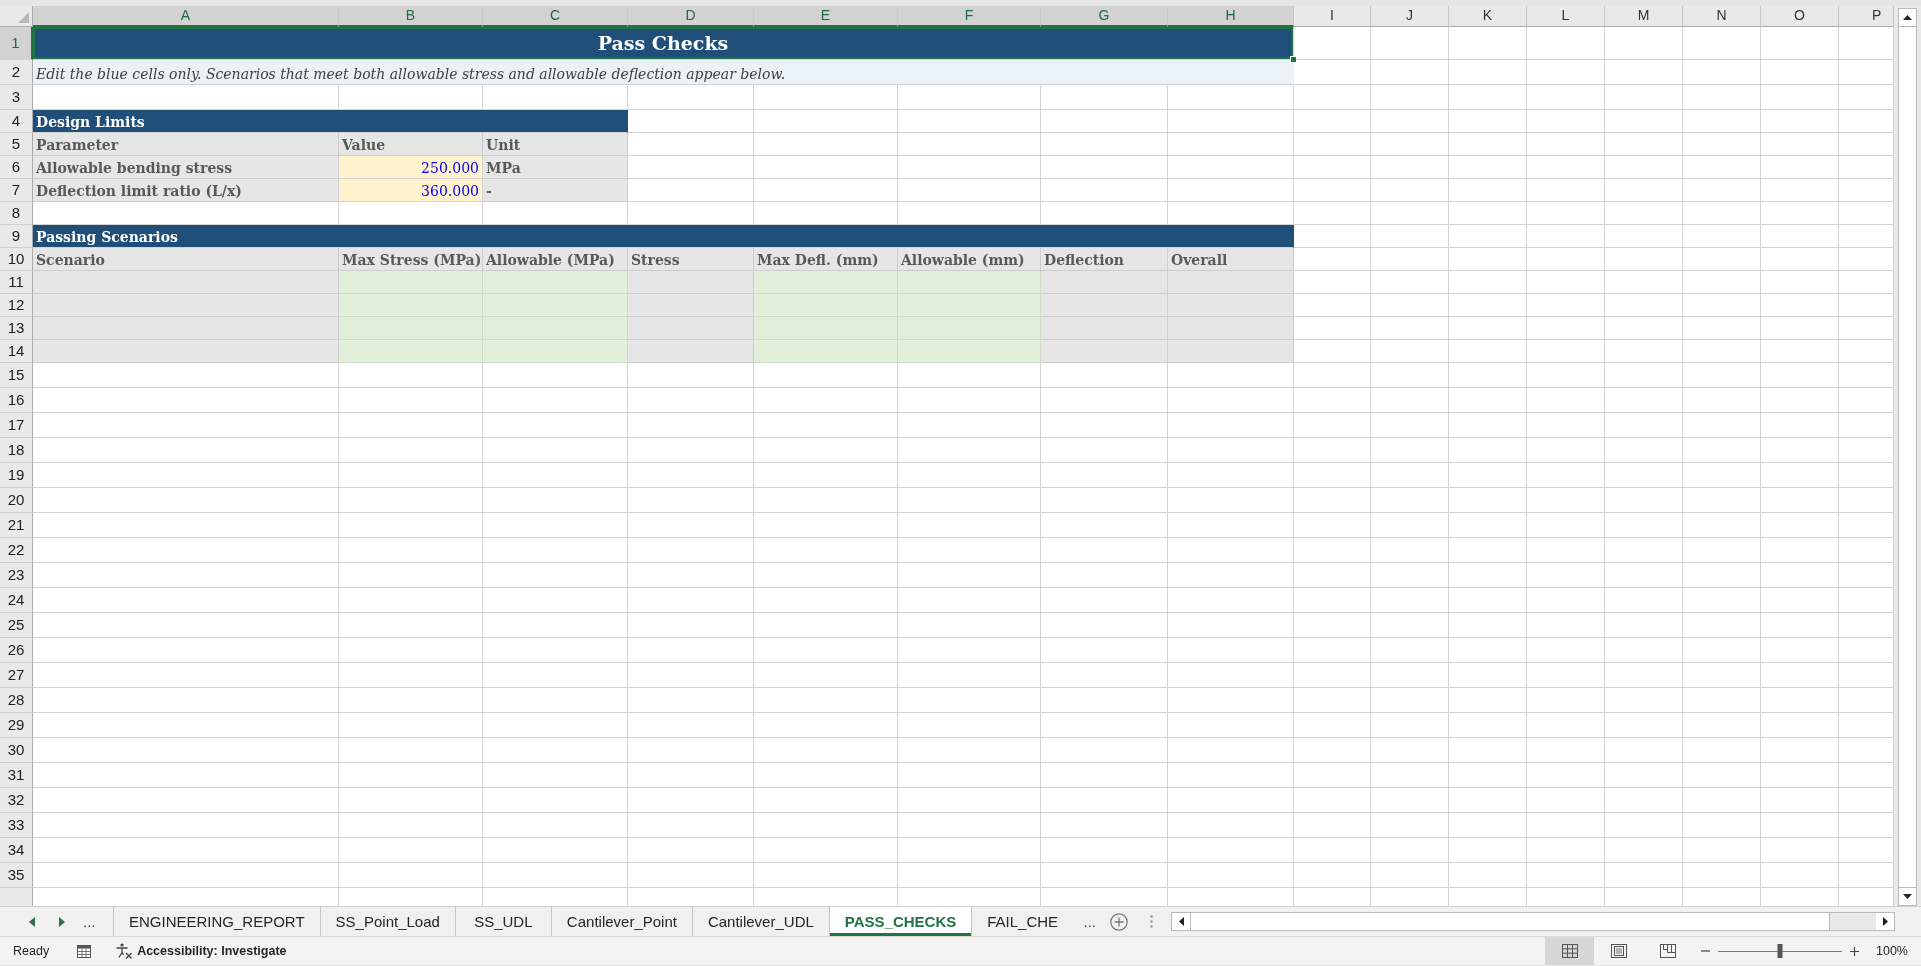 This screenshot has height=966, width=1921. I want to click on accessibility-status: Accessibility: Investigate, so click(212, 951).